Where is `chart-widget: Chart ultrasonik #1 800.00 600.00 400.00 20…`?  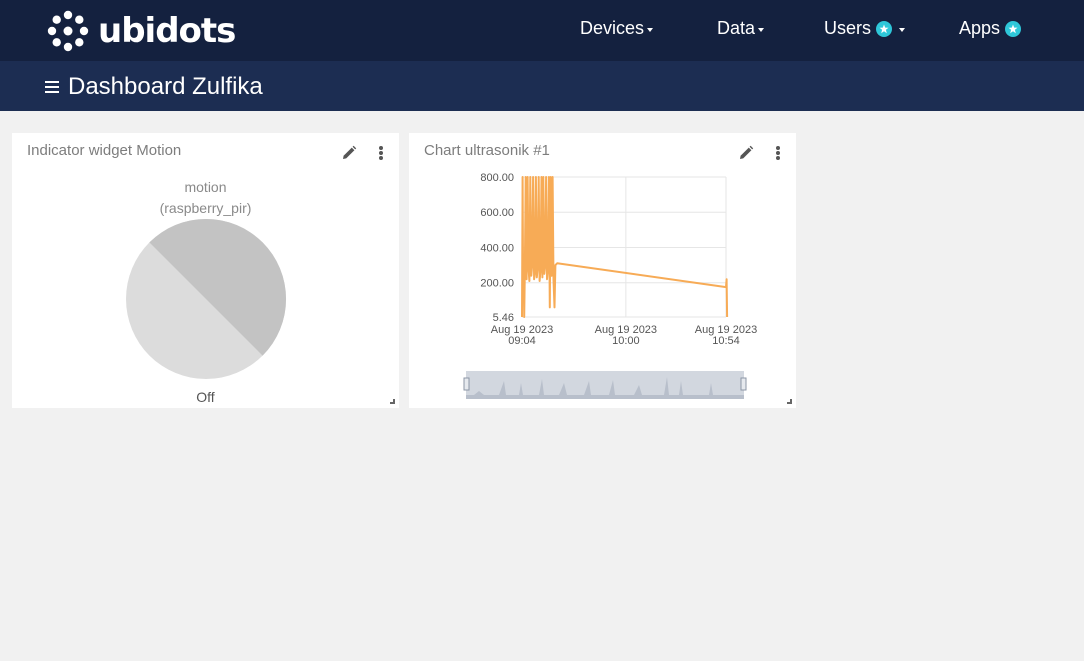 chart-widget: Chart ultrasonik #1 800.00 600.00 400.00 20… is located at coordinates (602, 270).